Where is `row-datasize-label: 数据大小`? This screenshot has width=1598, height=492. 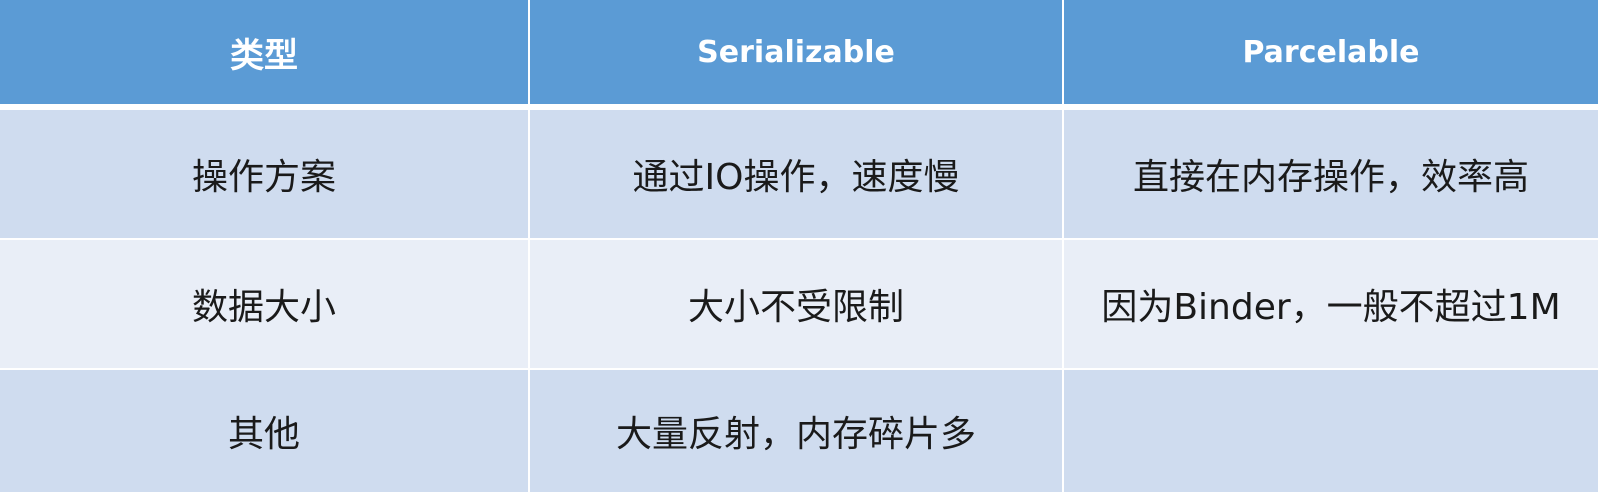
row-datasize-label: 数据大小 is located at coordinates (265, 305).